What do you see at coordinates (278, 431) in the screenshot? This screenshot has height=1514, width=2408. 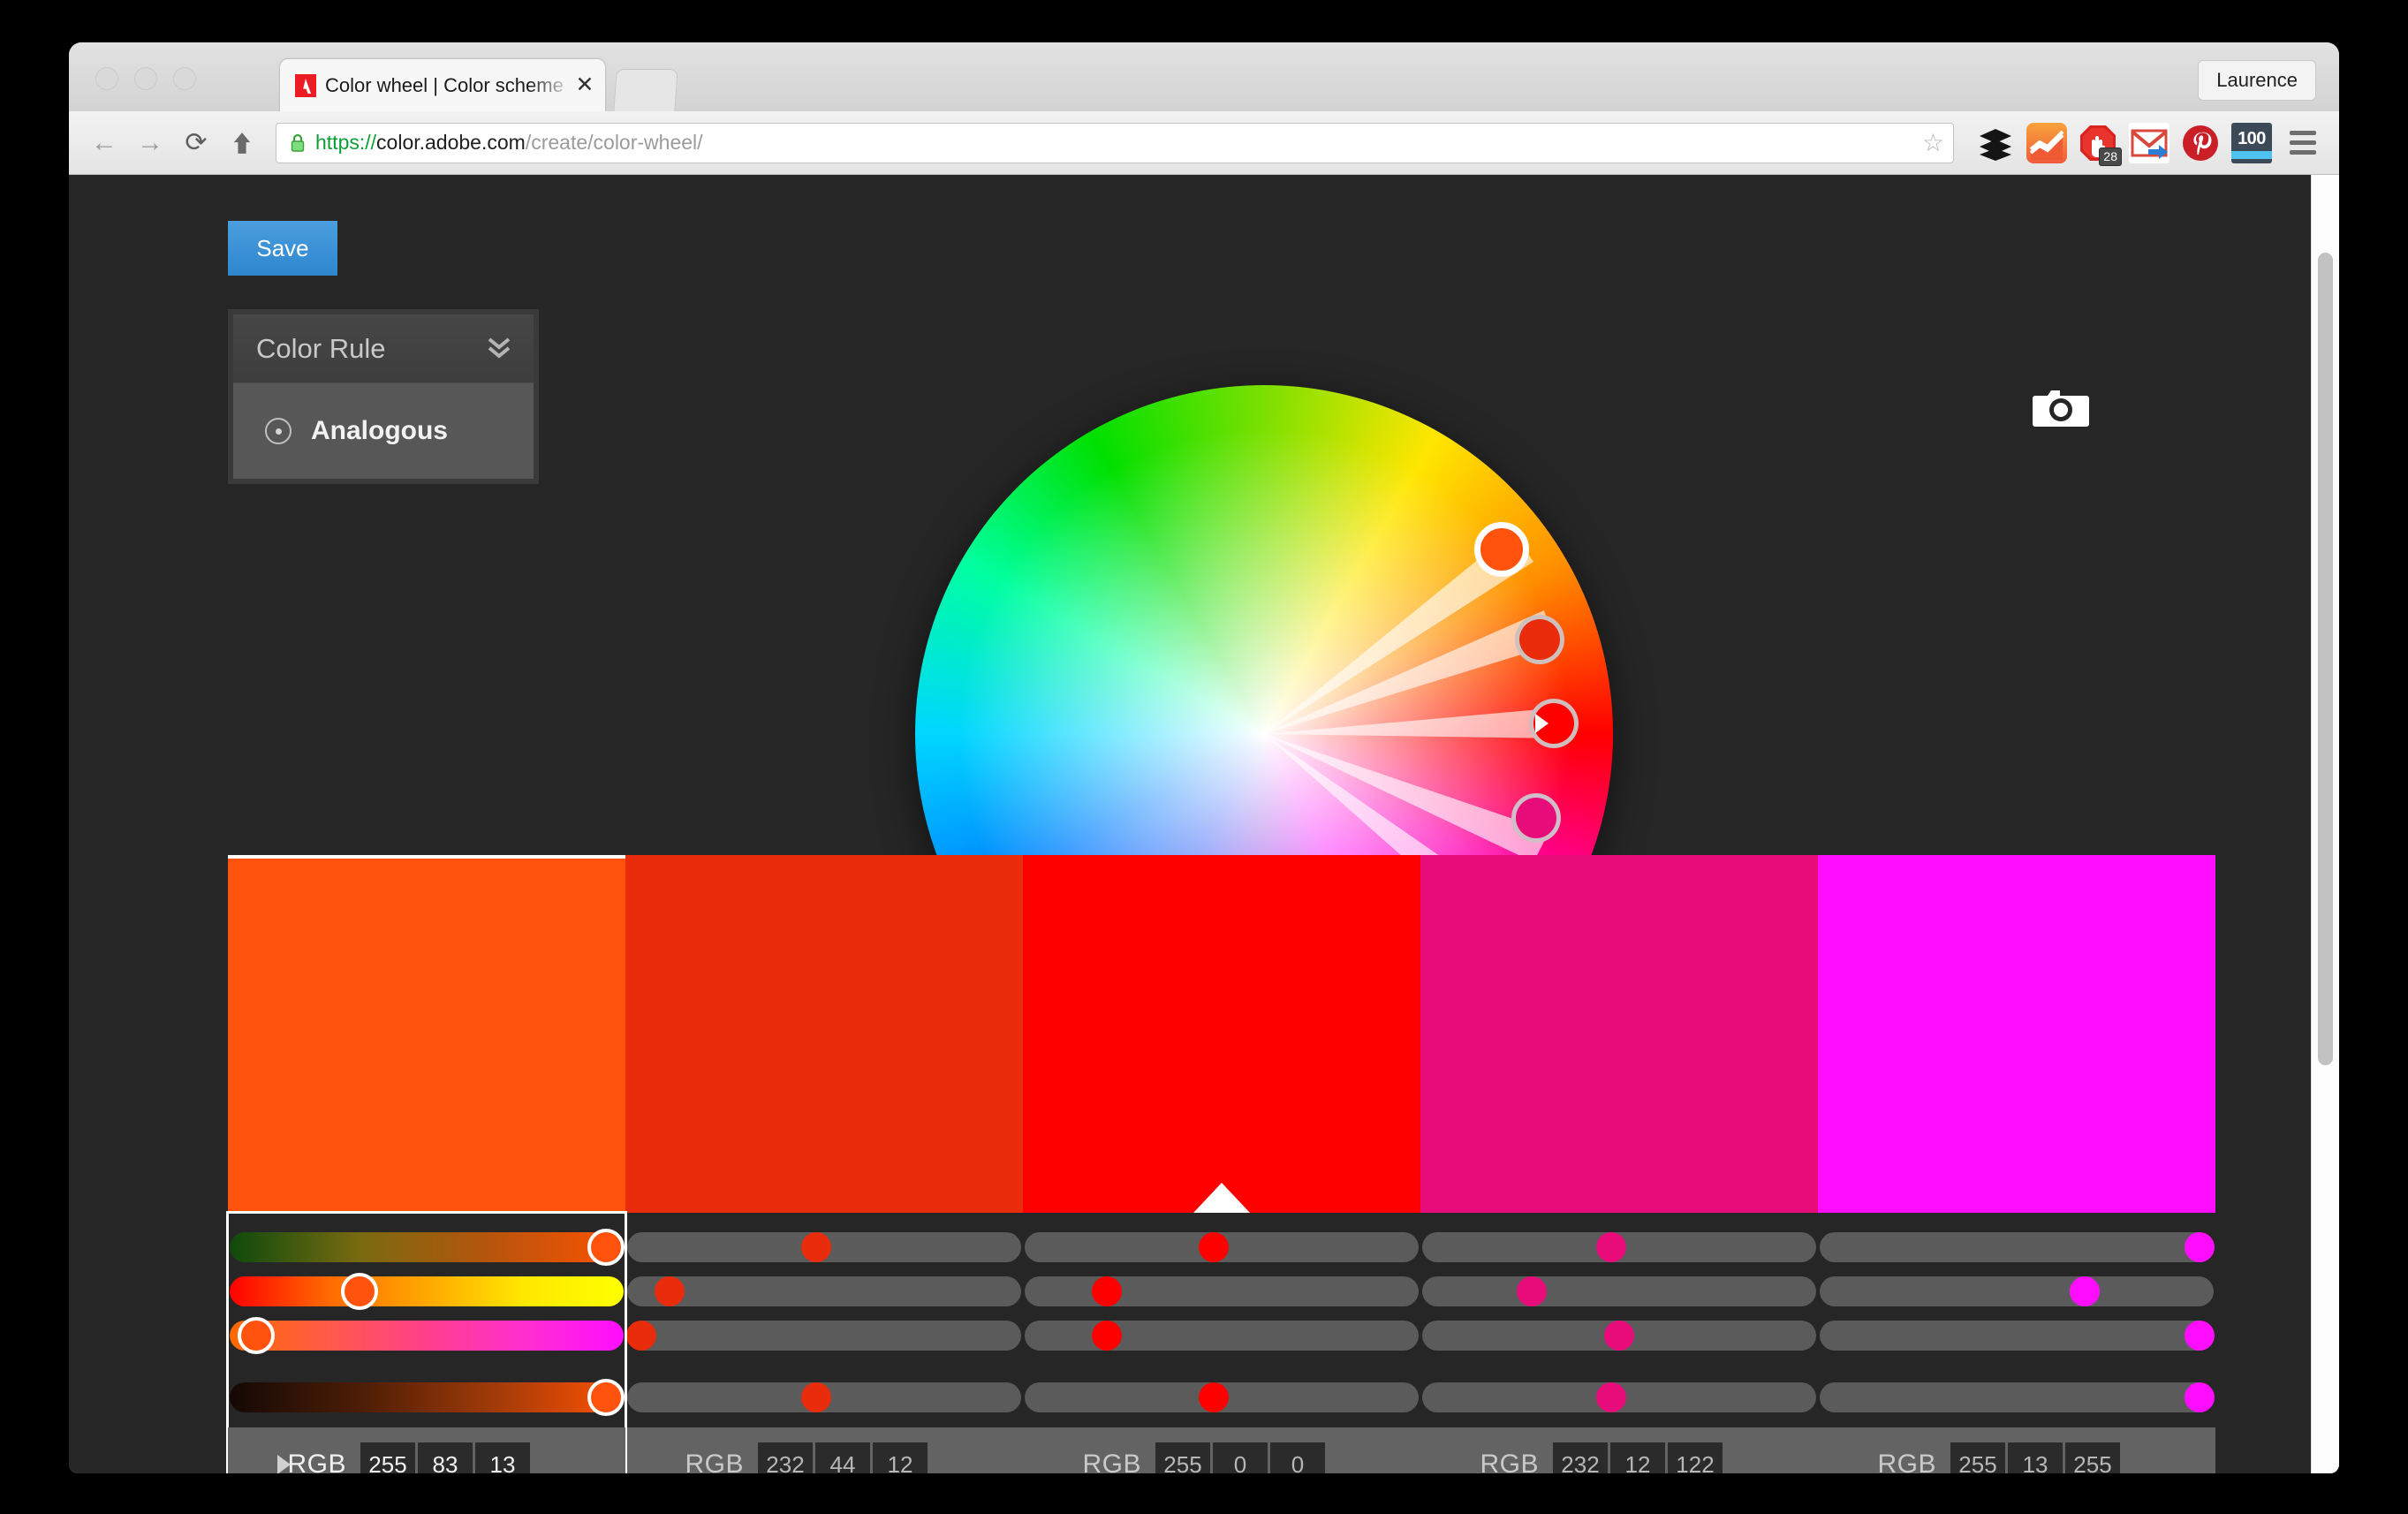 I see `radio-selected-icon` at bounding box center [278, 431].